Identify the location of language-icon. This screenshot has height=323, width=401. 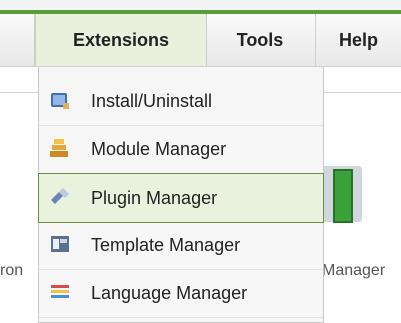
(60, 292).